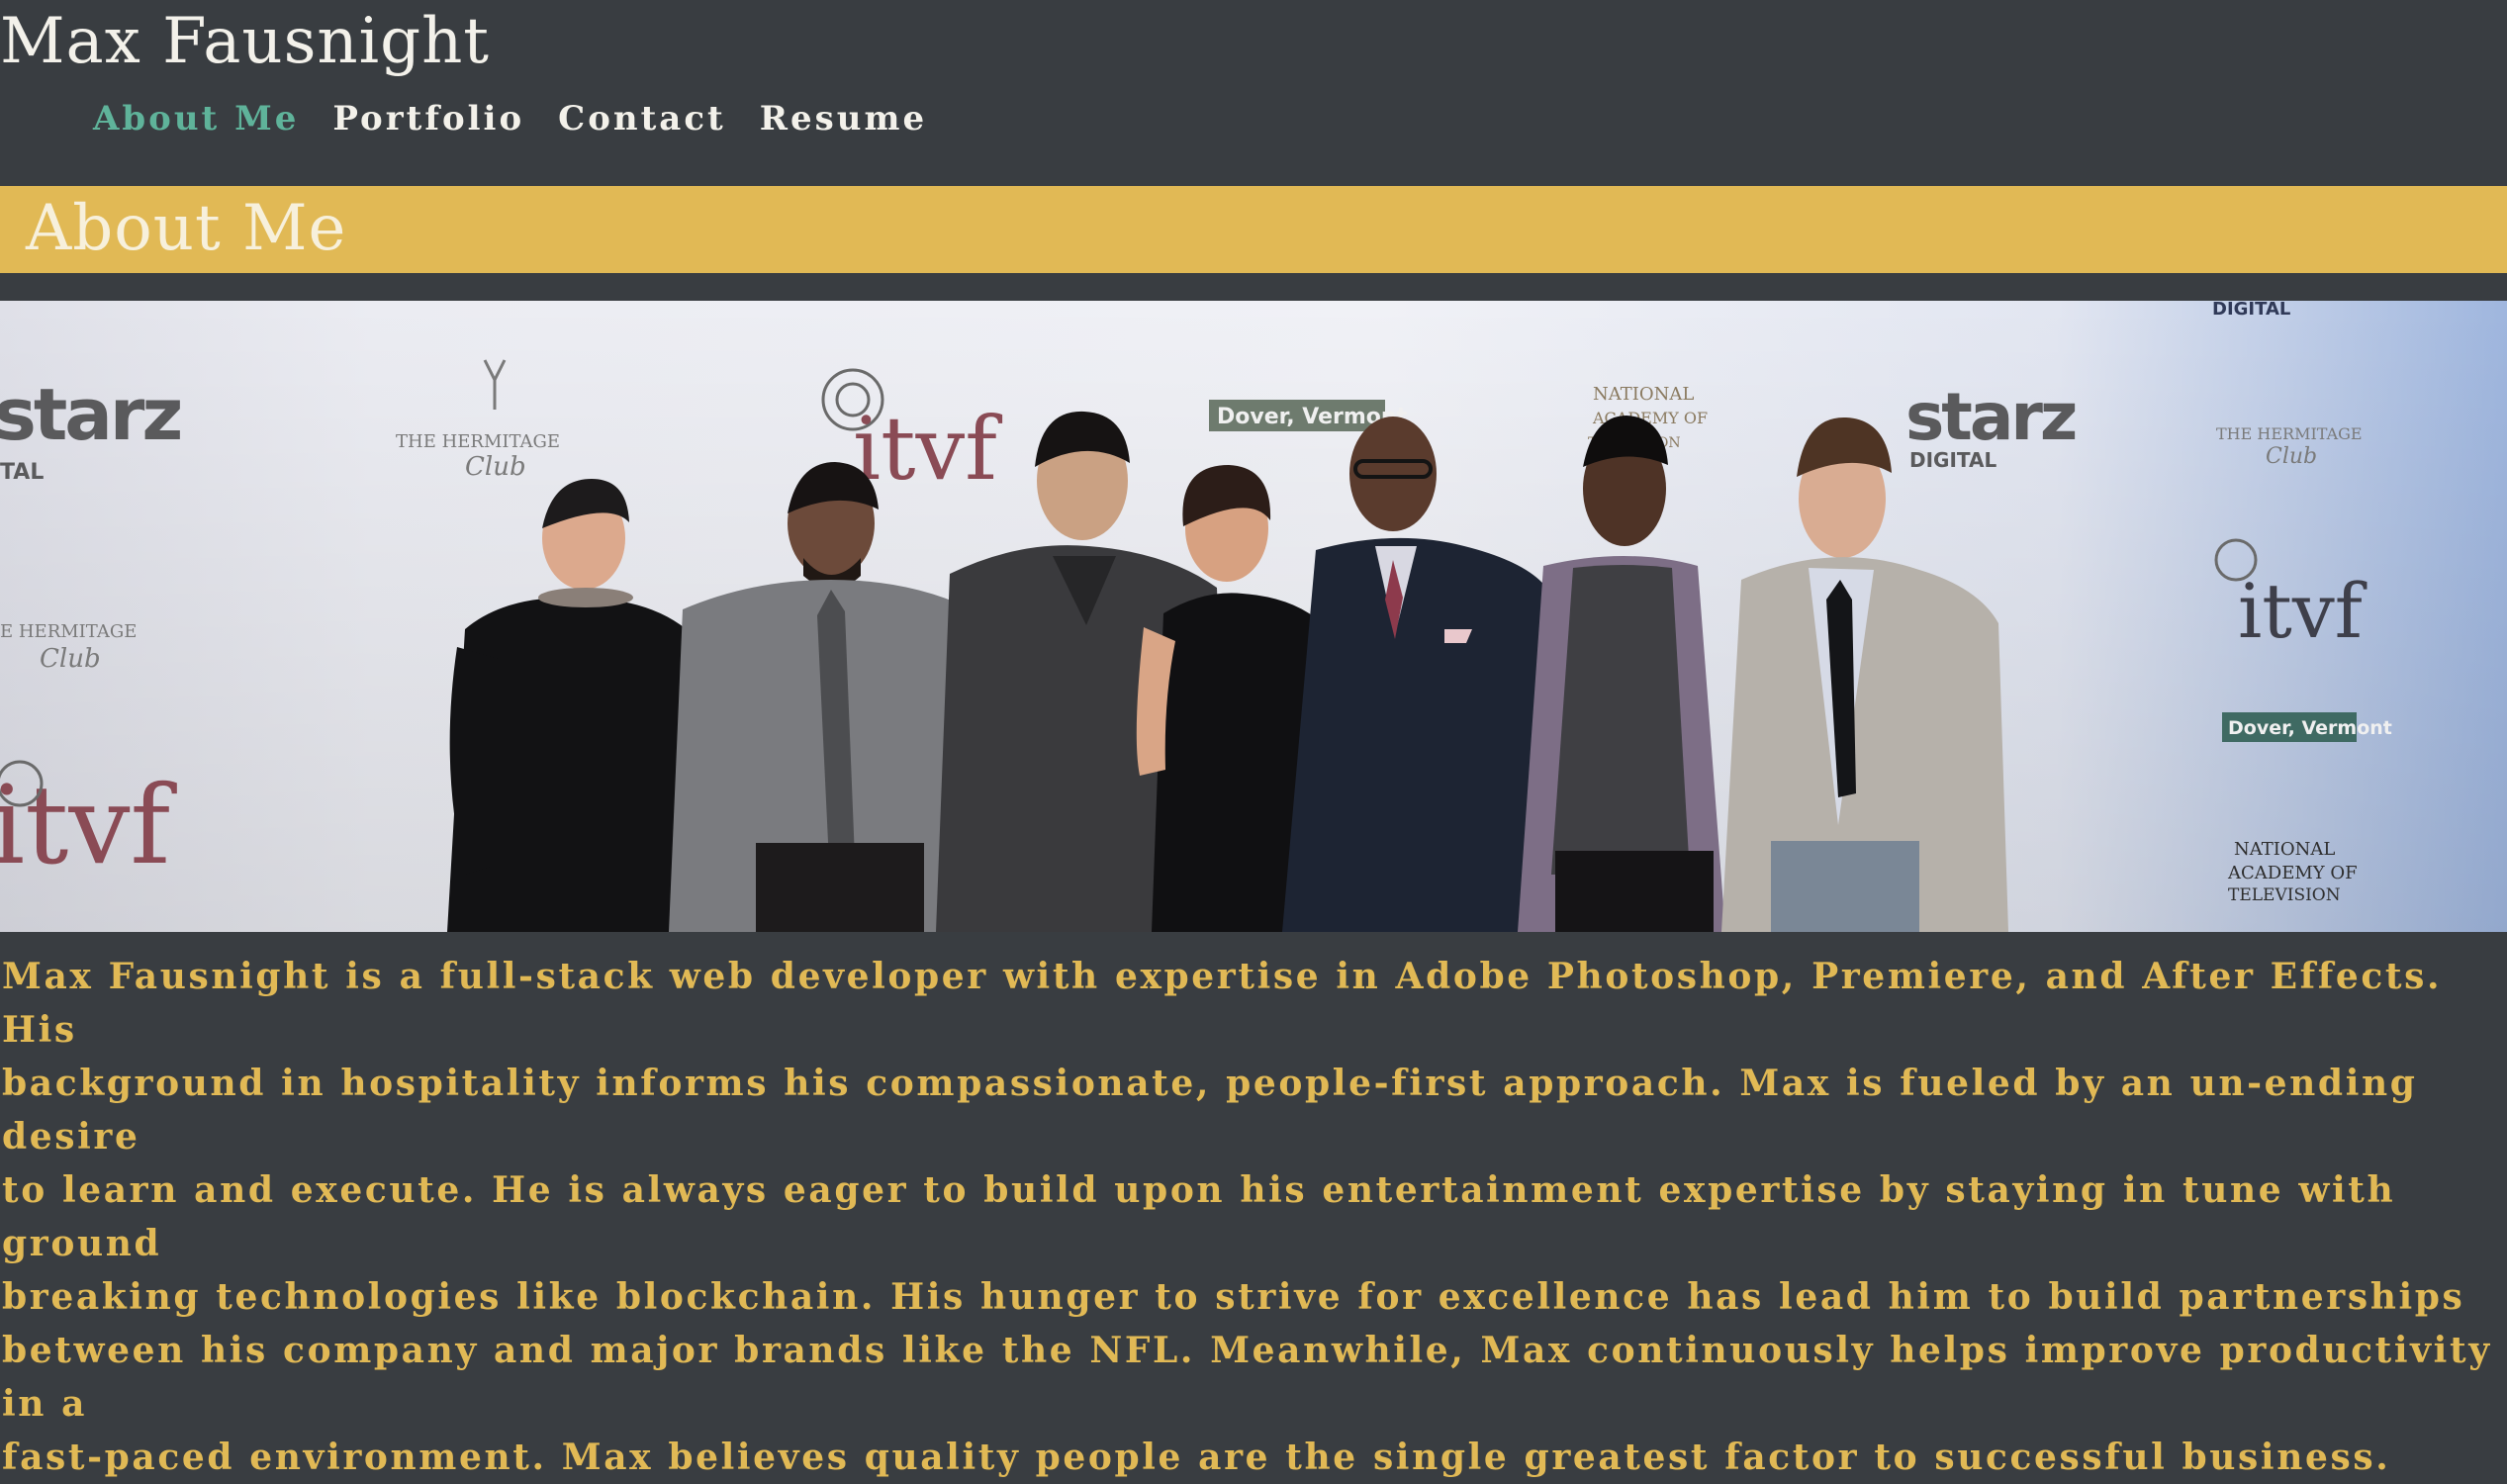  What do you see at coordinates (2292, 873) in the screenshot?
I see `svg-text: ACADEMY OF` at bounding box center [2292, 873].